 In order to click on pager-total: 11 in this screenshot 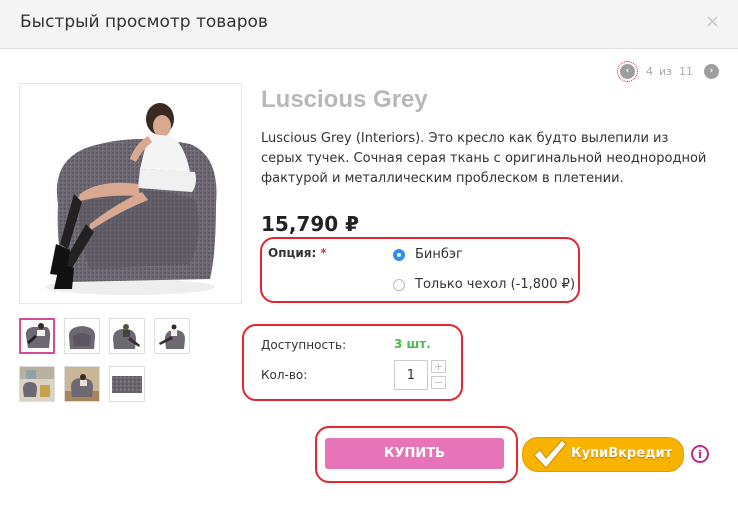, I will do `click(686, 71)`.